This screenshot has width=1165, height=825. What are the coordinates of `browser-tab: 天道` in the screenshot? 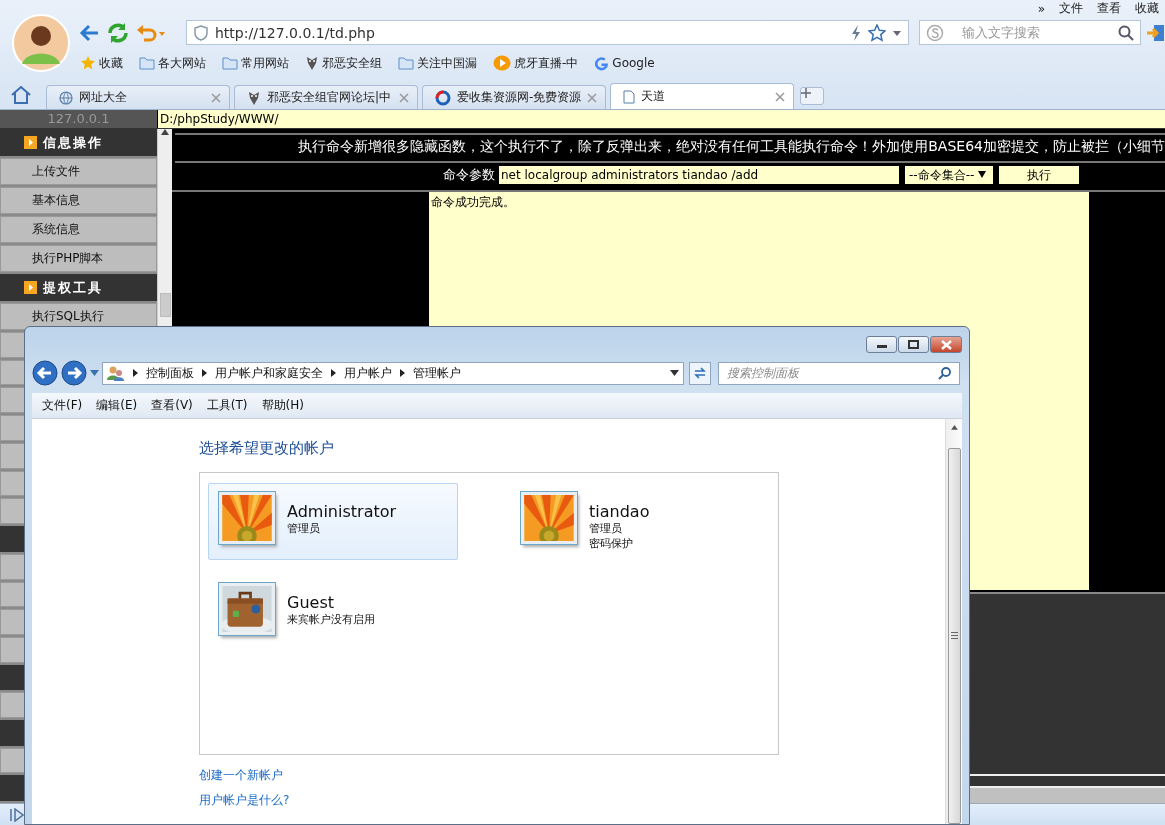 It's located at (702, 96).